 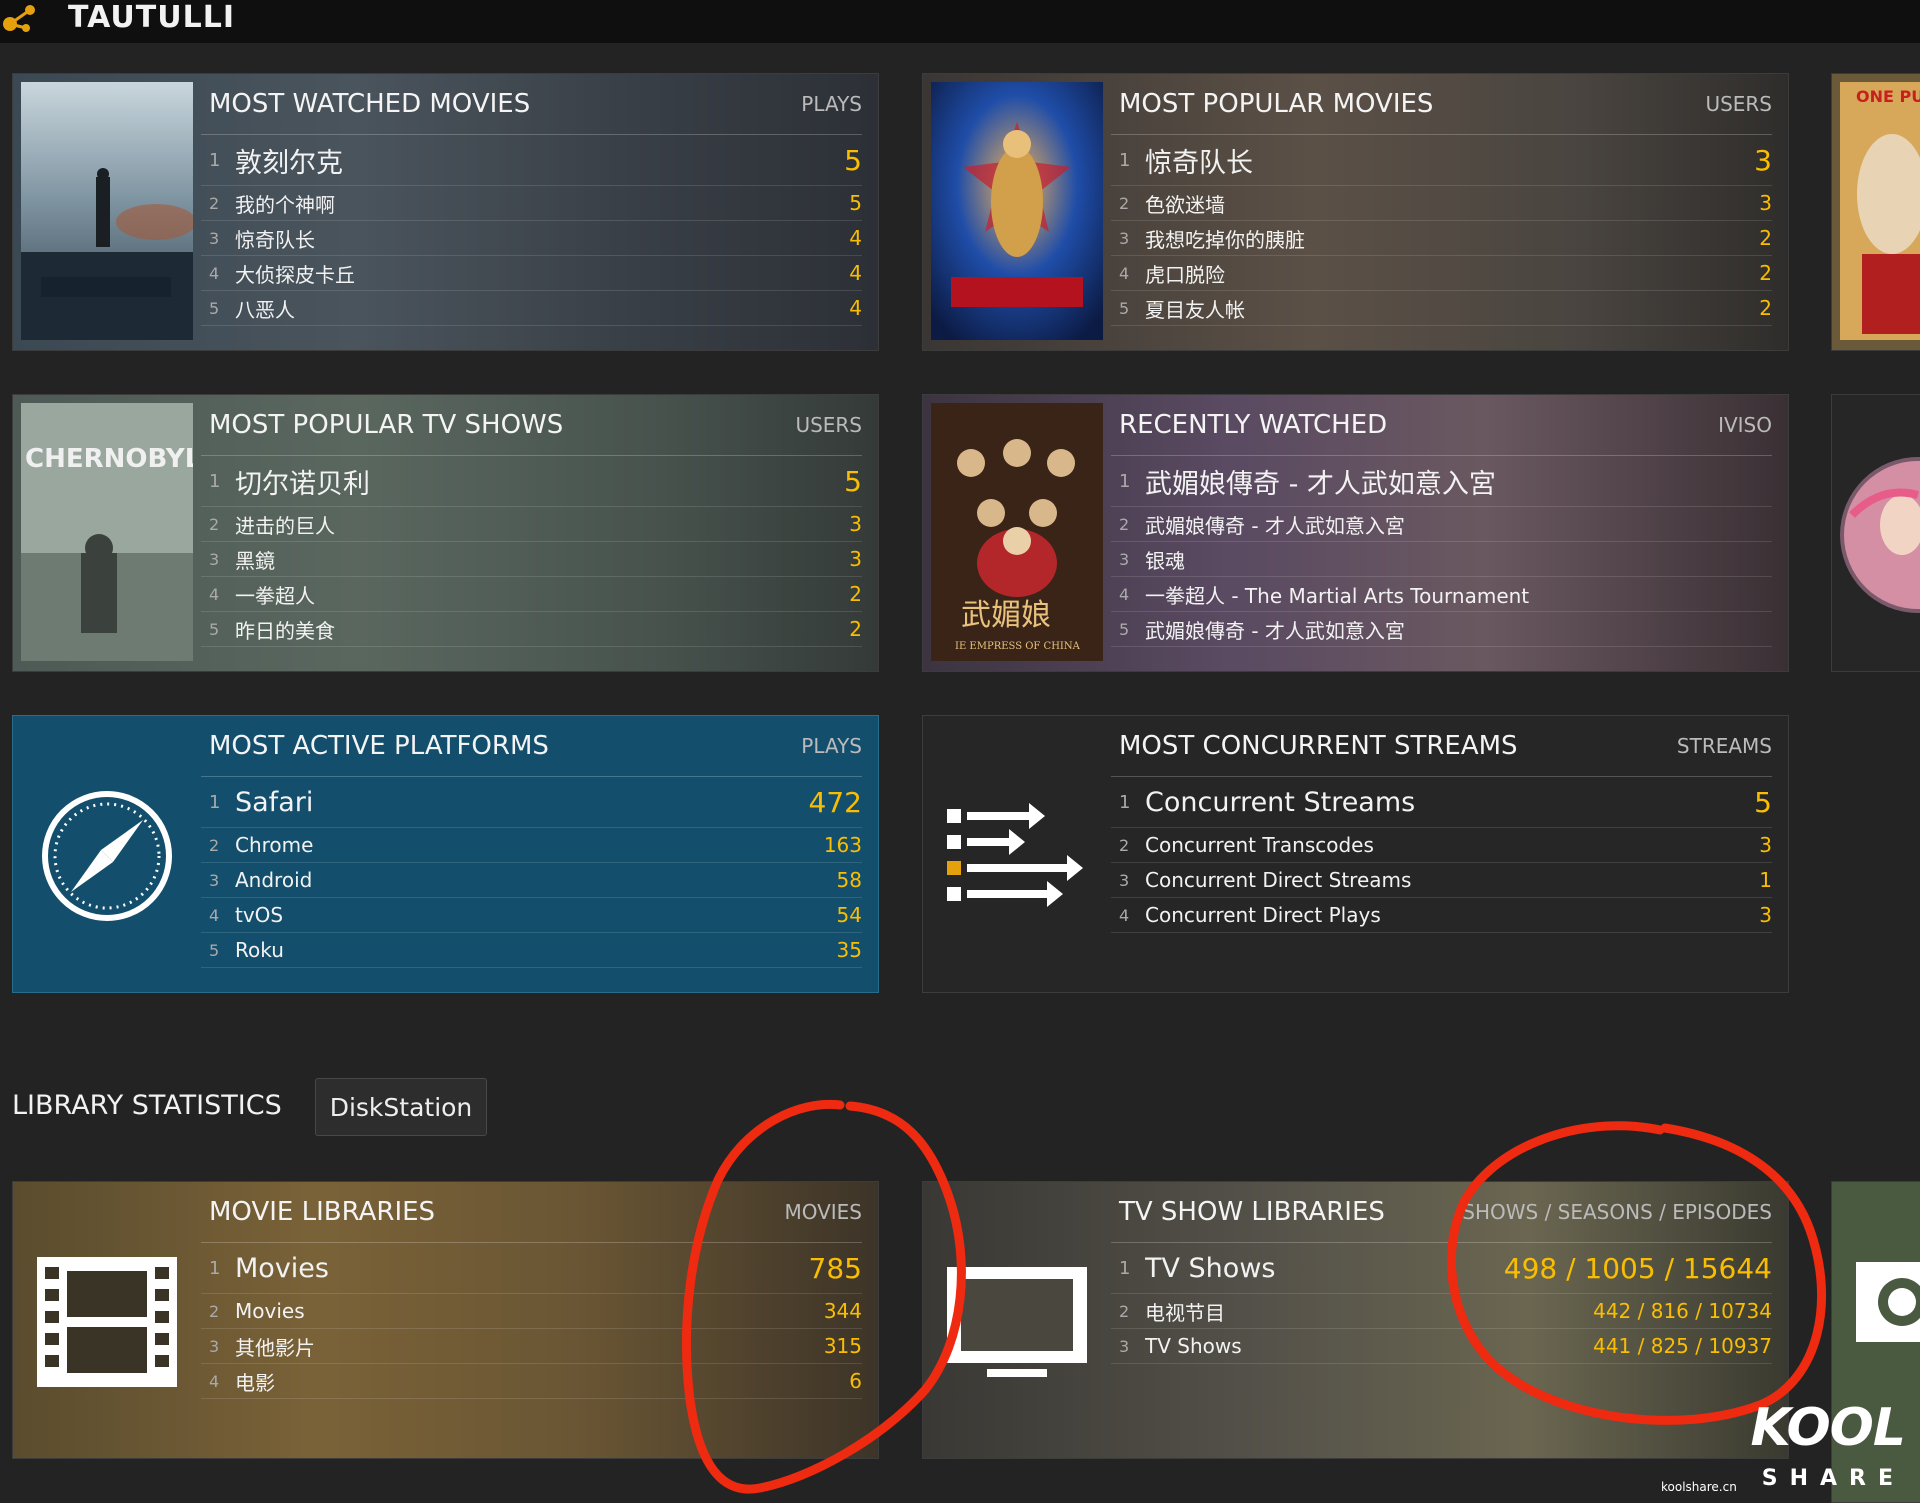 I want to click on item-title: 电视节目, so click(x=1185, y=1312).